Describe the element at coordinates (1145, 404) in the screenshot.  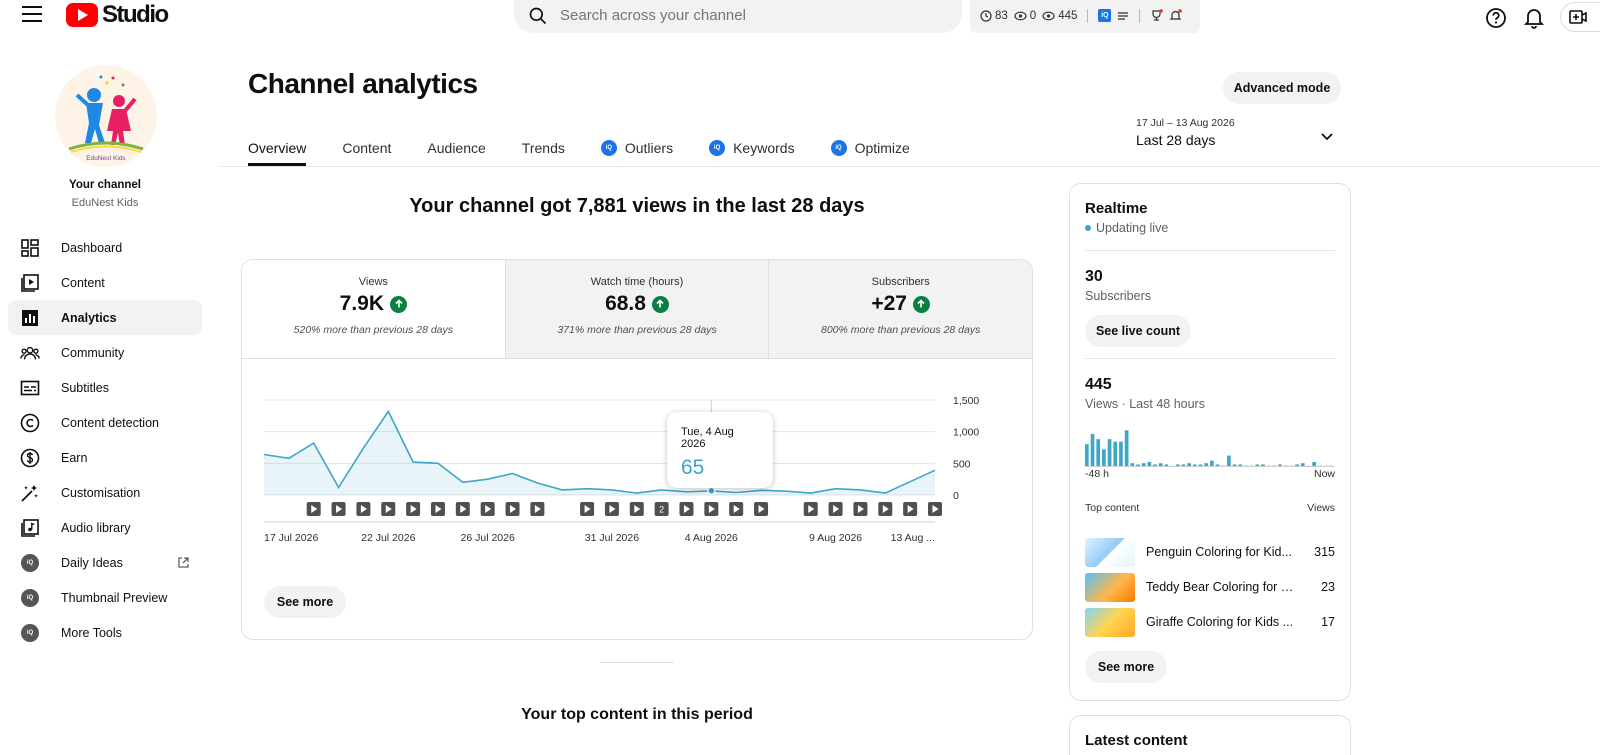
I see `realtime-views-label: Views · Last 48 hours` at that location.